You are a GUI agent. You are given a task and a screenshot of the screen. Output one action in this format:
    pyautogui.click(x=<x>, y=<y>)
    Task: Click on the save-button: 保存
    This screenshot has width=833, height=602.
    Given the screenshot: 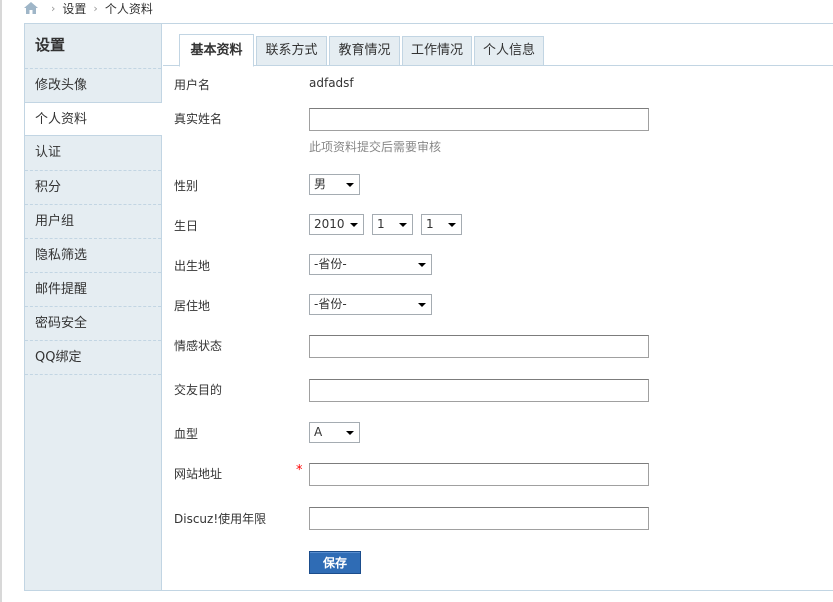 What is the action you would take?
    pyautogui.click(x=335, y=562)
    